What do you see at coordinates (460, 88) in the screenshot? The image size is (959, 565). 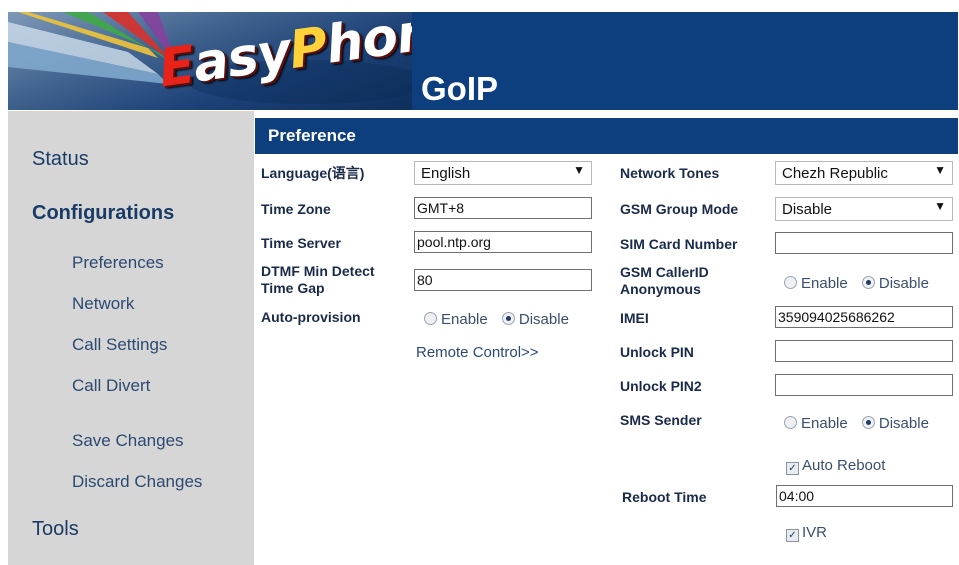 I see `product-title: GoIP` at bounding box center [460, 88].